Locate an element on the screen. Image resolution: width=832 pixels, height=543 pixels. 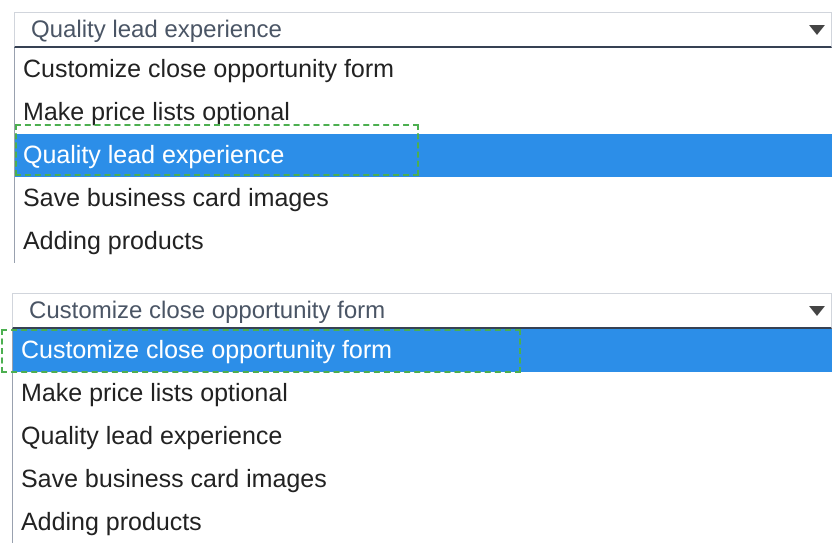
dropdown-value: Quality lead experience is located at coordinates (156, 29).